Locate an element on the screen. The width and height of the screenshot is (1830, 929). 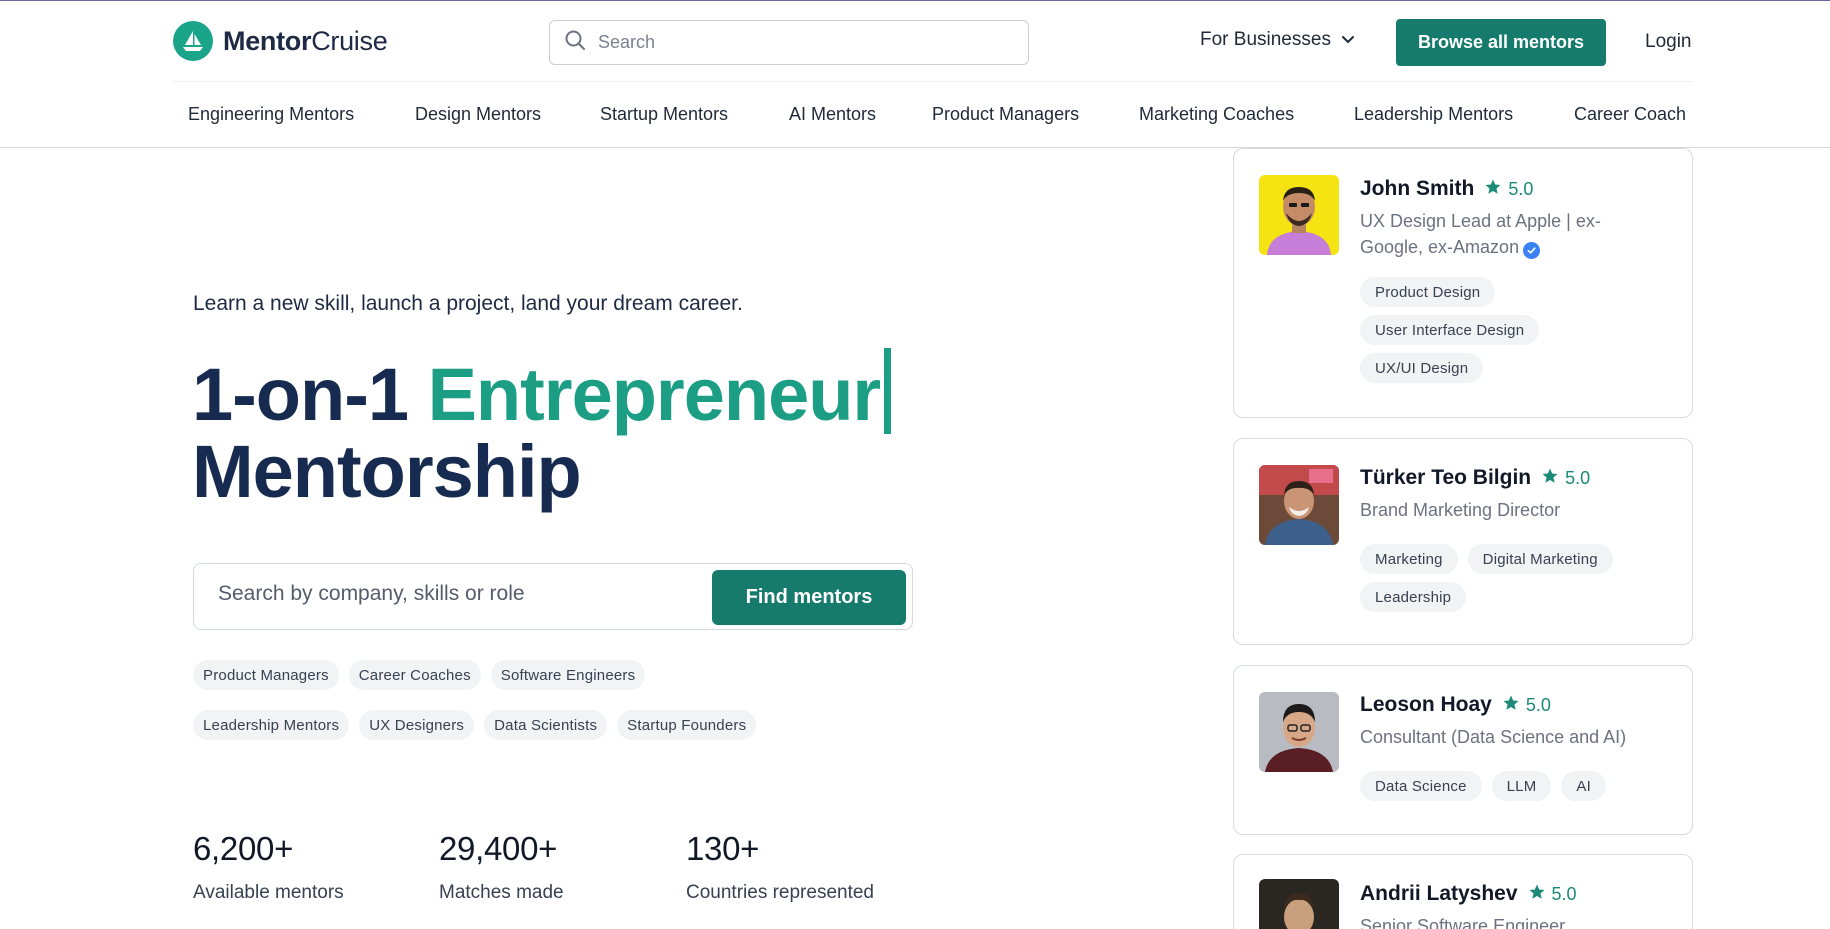
skill-tag: UX/UI Design is located at coordinates (1422, 368).